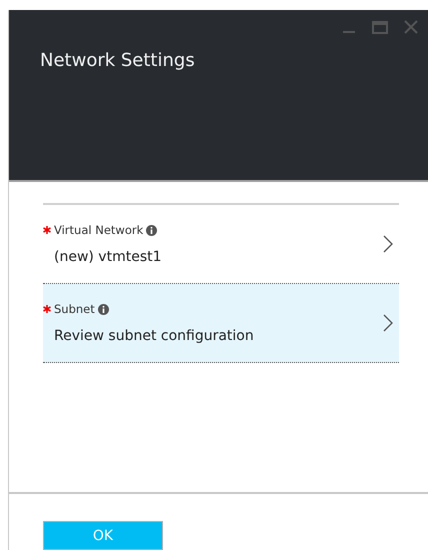 This screenshot has height=550, width=428. Describe the element at coordinates (380, 27) in the screenshot. I see `maximize-icon` at that location.